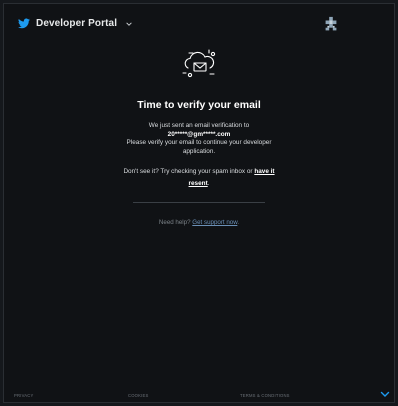  I want to click on verify-title: Time to verify your email, so click(199, 105).